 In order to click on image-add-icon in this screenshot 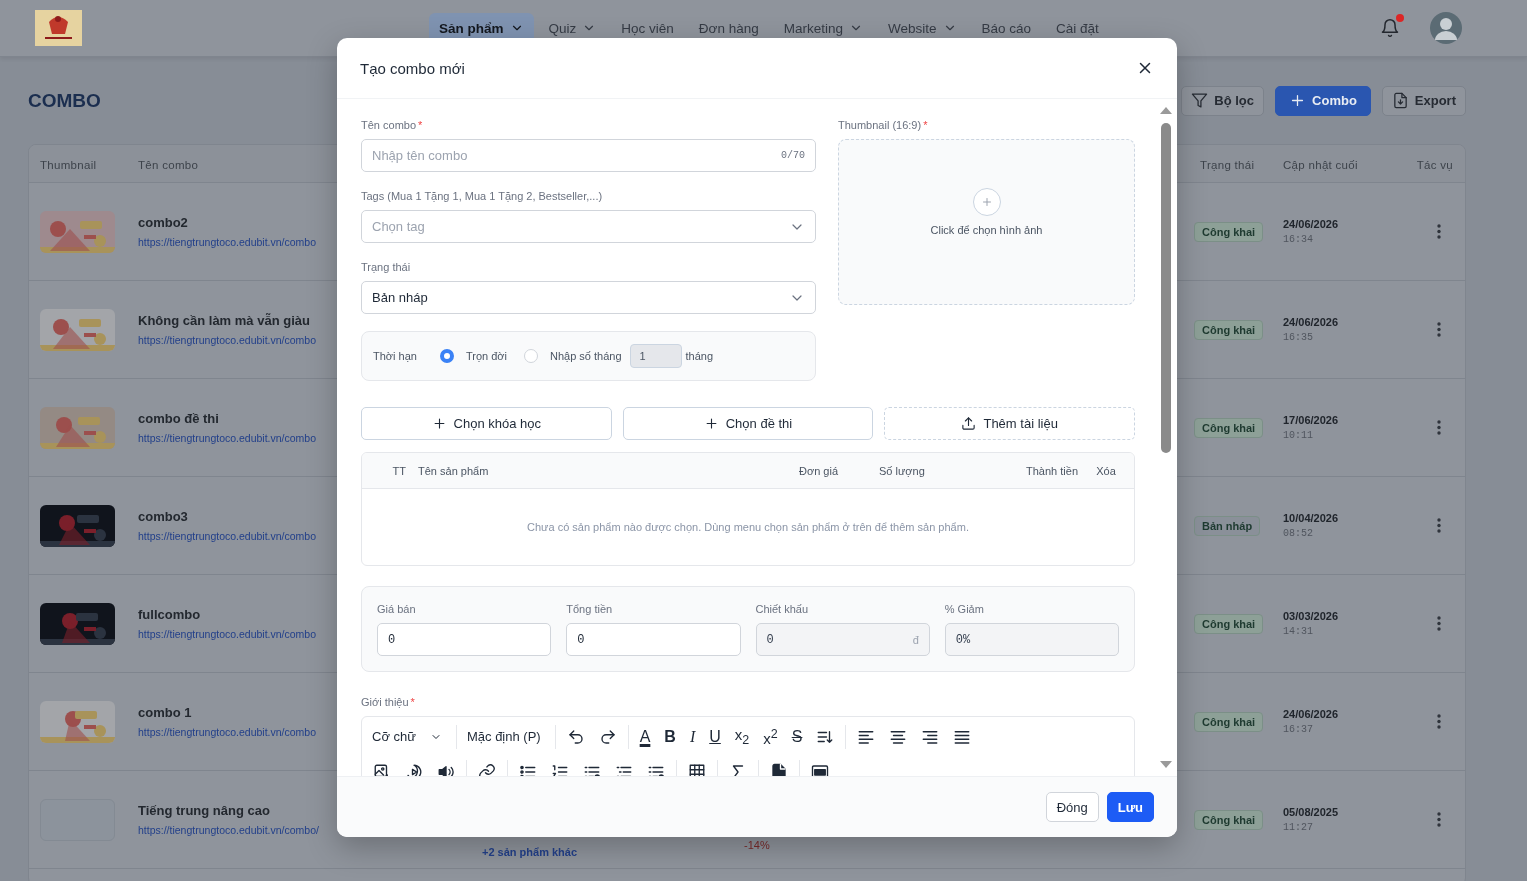, I will do `click(382, 769)`.